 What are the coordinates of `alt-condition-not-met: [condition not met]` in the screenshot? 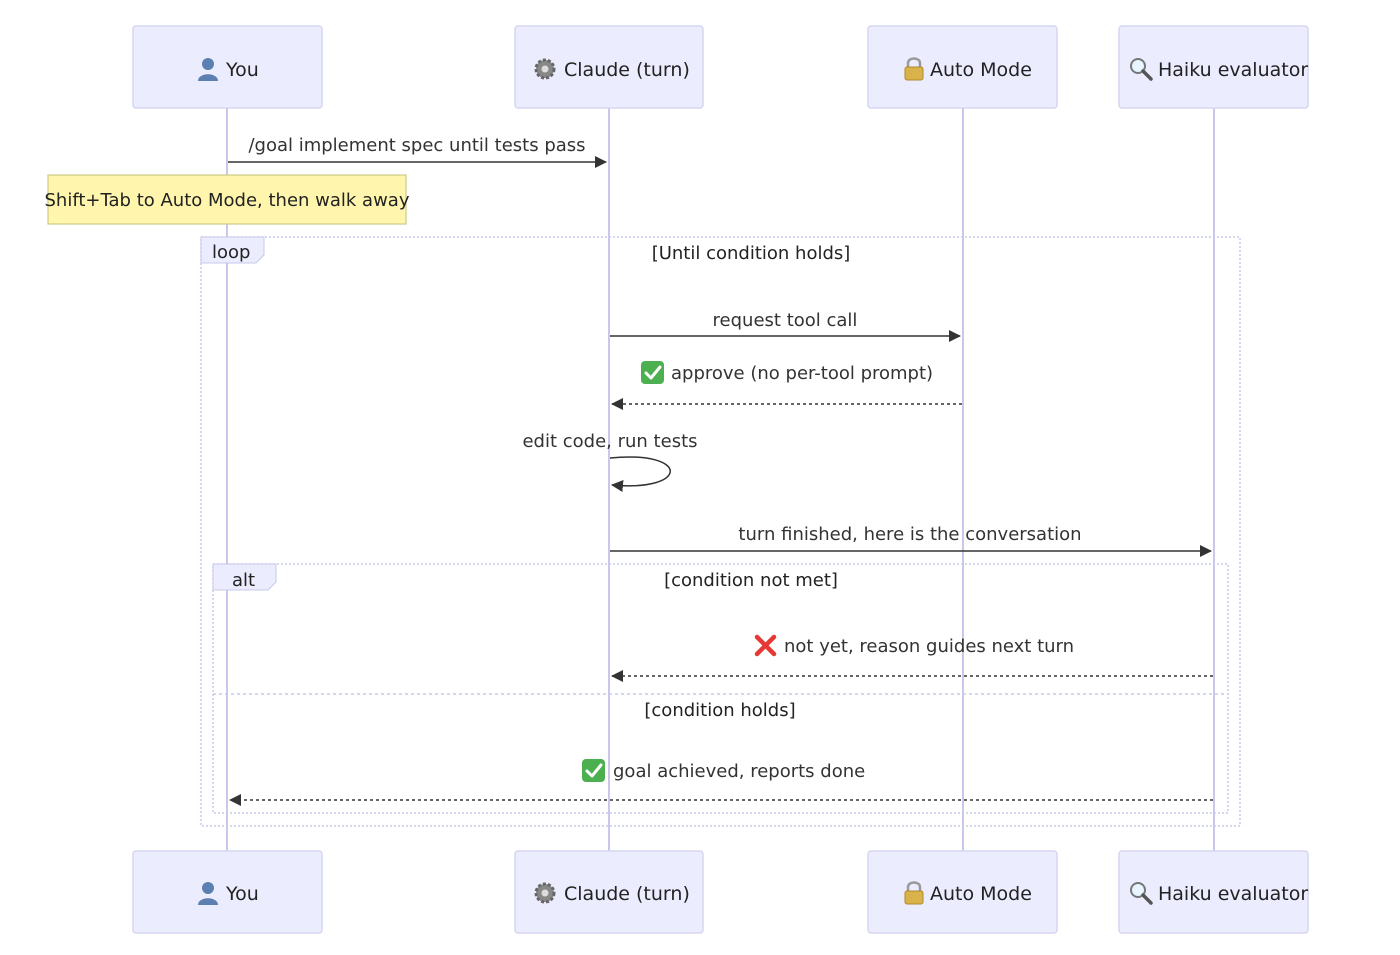 It's located at (751, 580).